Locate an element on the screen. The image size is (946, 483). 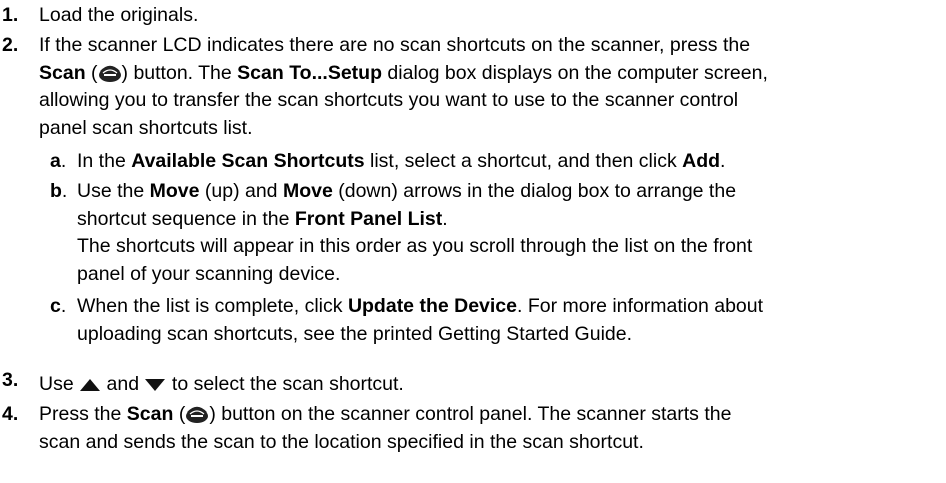
text-span: ( is located at coordinates (91, 72).